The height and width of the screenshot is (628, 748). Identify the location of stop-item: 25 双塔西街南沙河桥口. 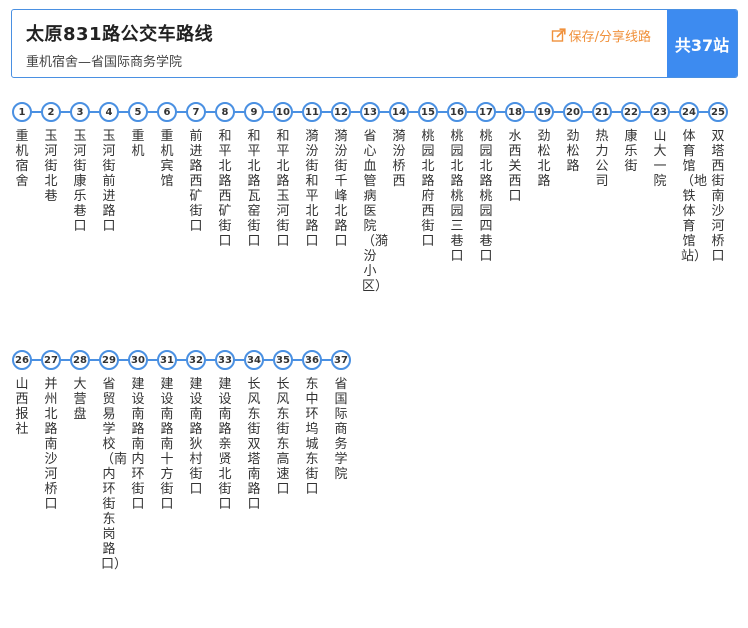
(718, 183).